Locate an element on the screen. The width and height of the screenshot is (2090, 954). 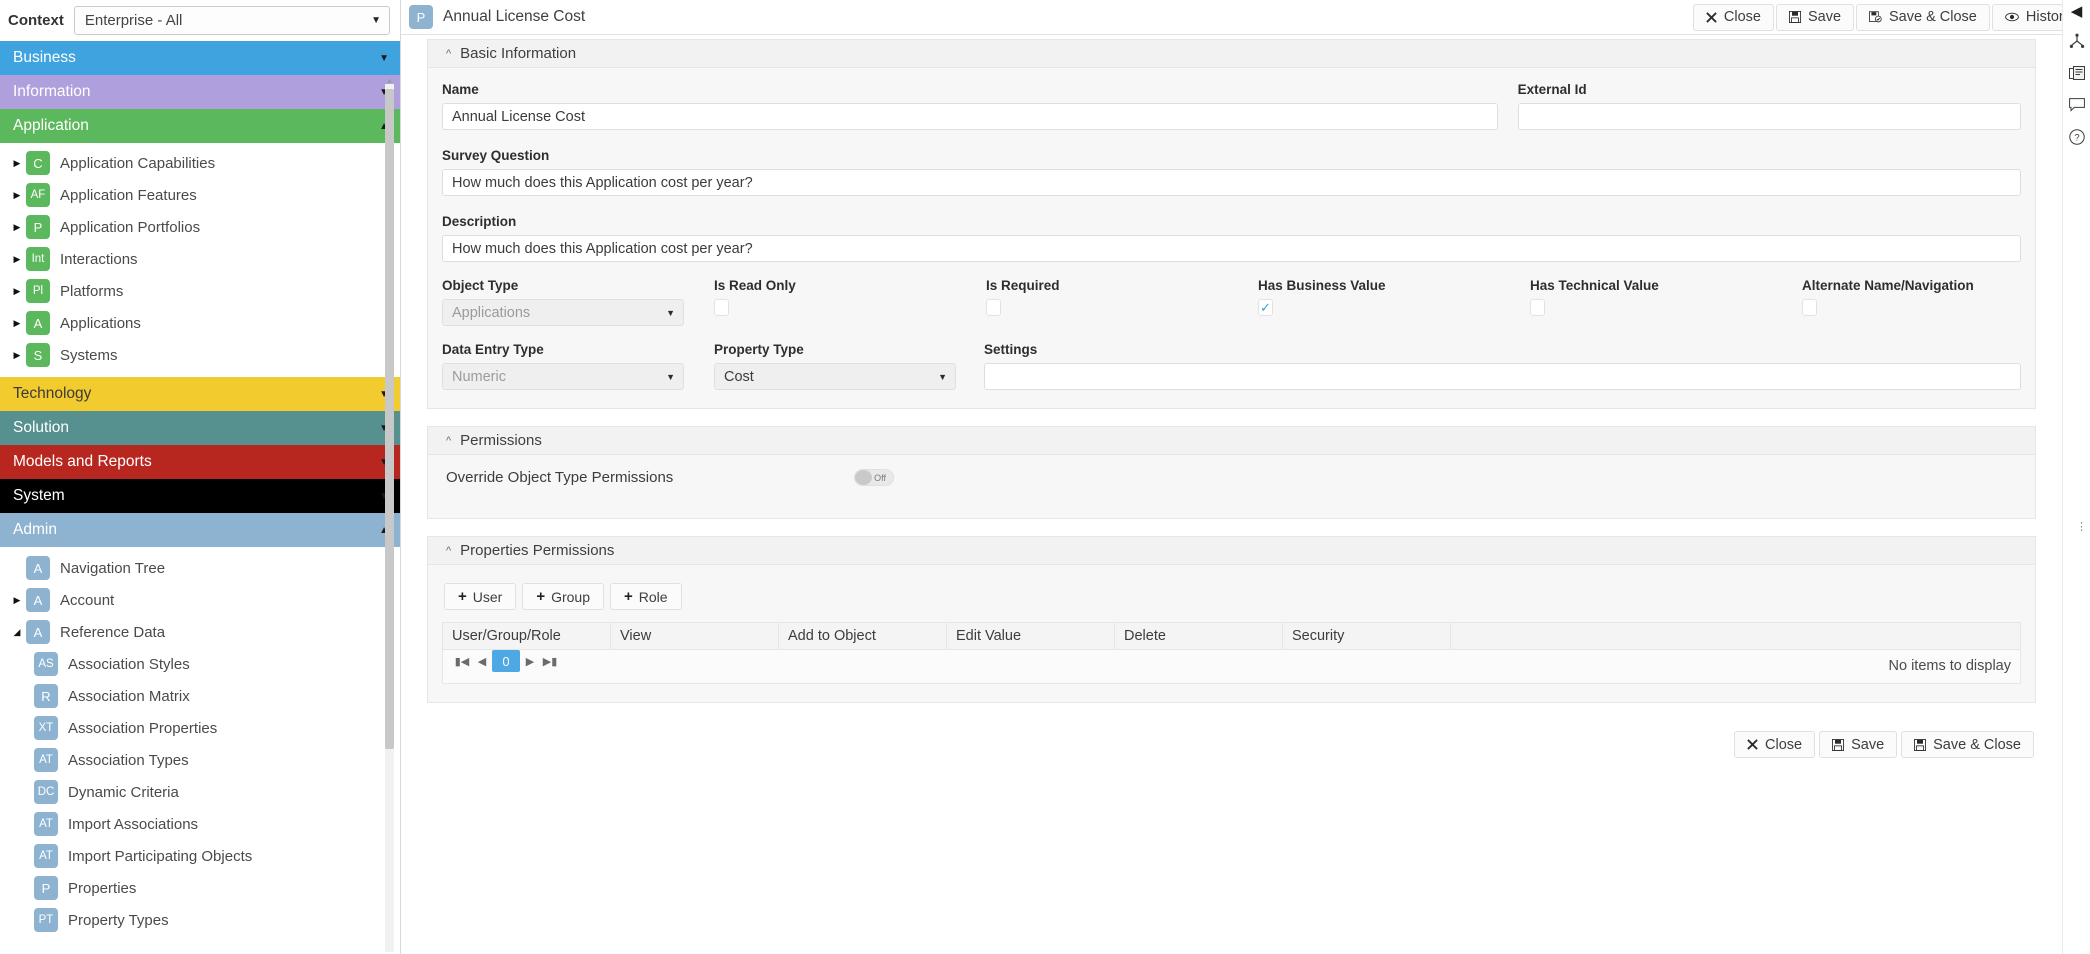
add-user-button: + User is located at coordinates (480, 596).